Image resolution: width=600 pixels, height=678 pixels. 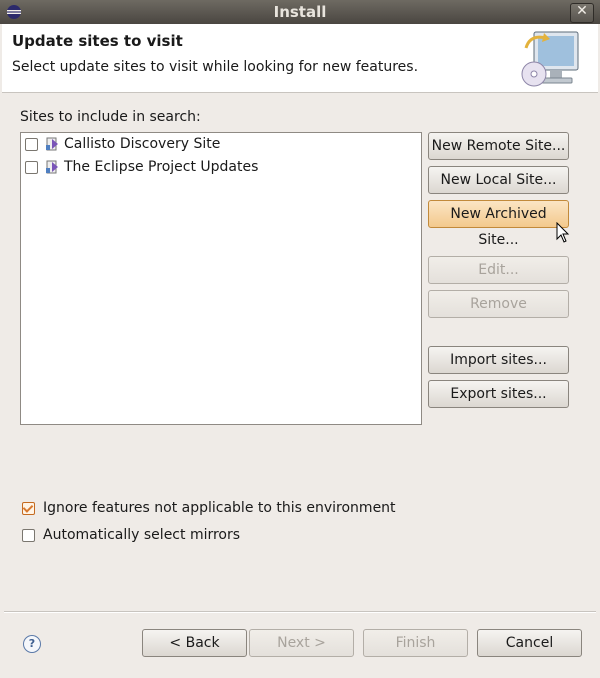 I want to click on close-icon: ✕, so click(x=582, y=11).